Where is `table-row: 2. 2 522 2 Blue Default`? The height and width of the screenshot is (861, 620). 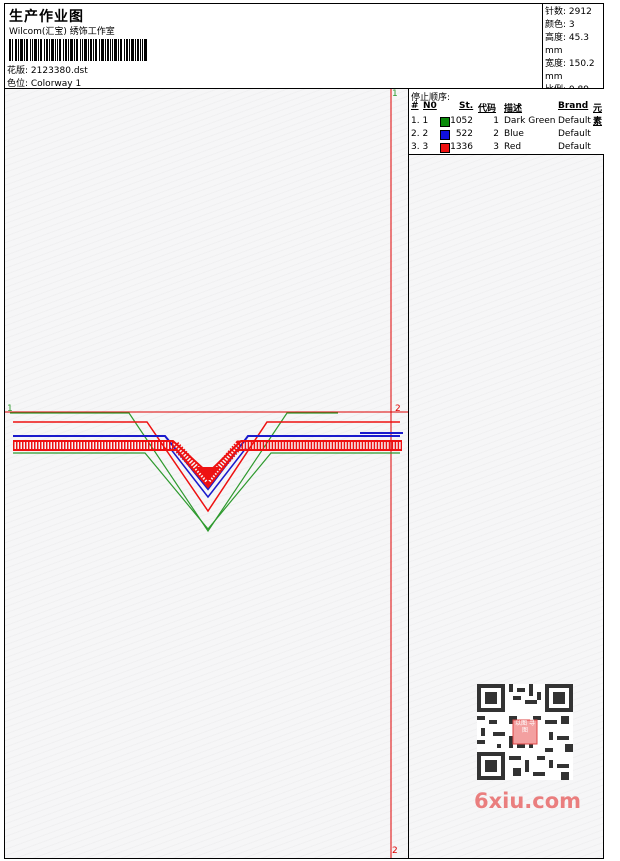 table-row: 2. 2 522 2 Blue Default is located at coordinates (506, 135).